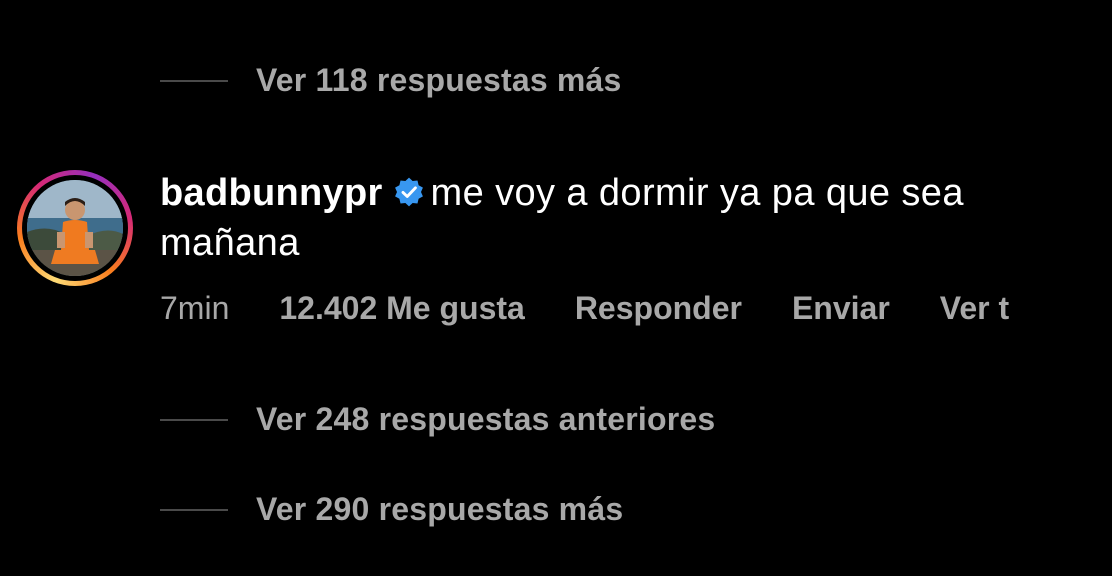 The width and height of the screenshot is (1112, 576). I want to click on comment-timestamp: 7min, so click(195, 308).